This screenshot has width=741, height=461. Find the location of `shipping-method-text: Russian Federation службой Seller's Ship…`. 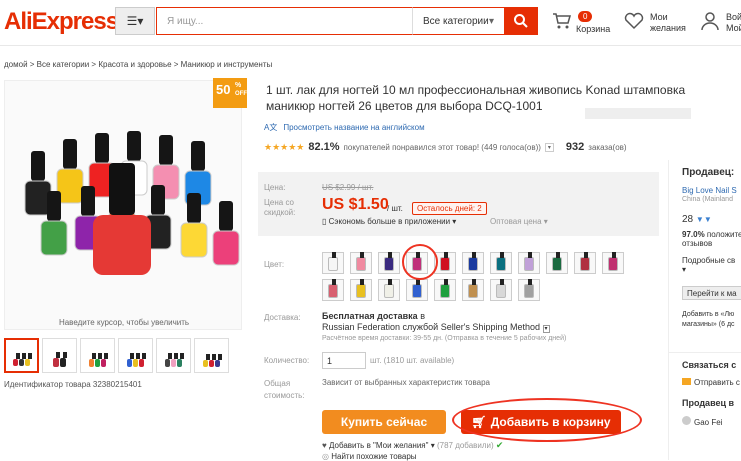

shipping-method-text: Russian Federation службой Seller's Ship… is located at coordinates (431, 327).